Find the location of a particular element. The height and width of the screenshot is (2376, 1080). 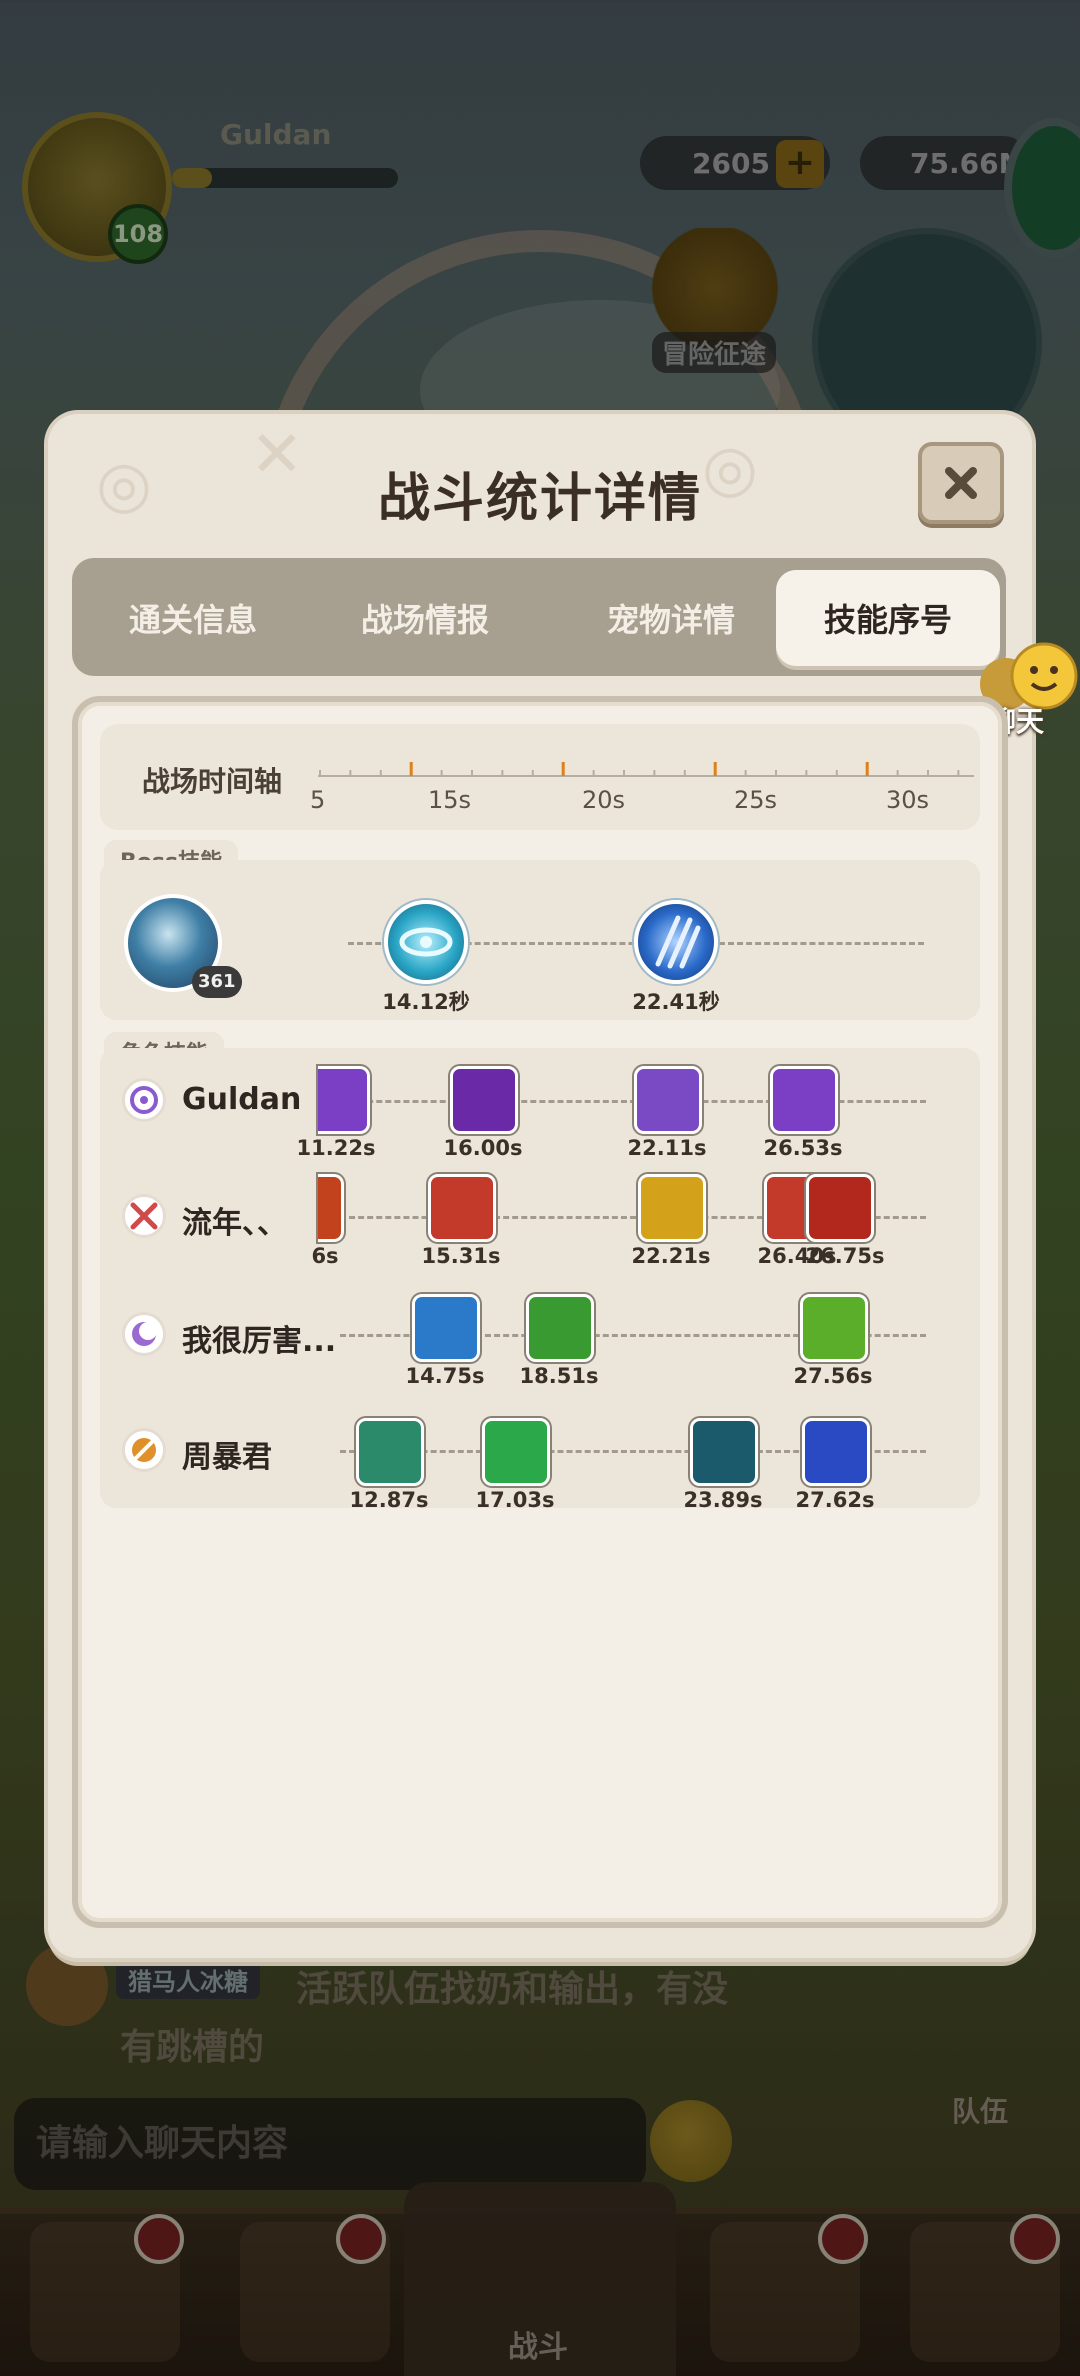

boss-level-badge: 361 is located at coordinates (217, 982).